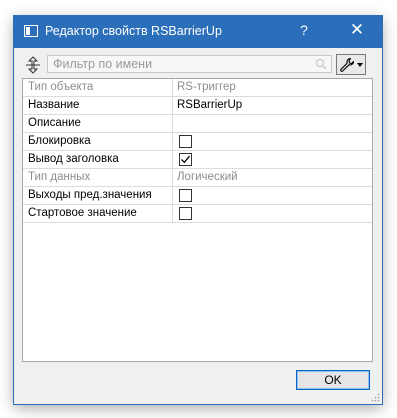 This screenshot has width=397, height=418. What do you see at coordinates (183, 64) in the screenshot?
I see `filter-input` at bounding box center [183, 64].